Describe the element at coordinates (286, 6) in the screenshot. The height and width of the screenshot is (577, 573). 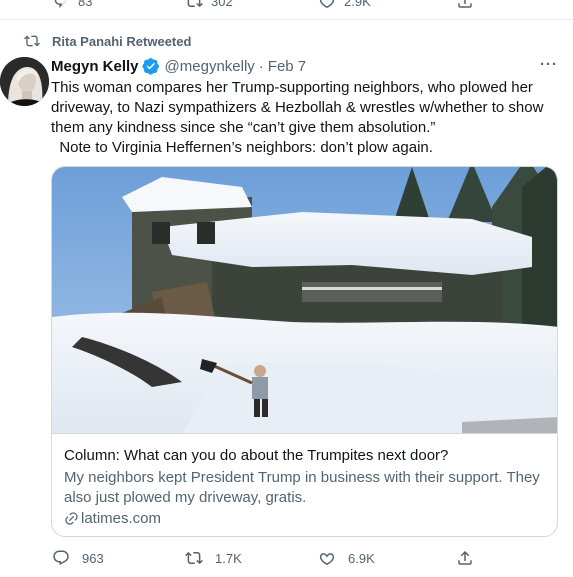
I see `previous-tweet-actions: 83 302 2.9K` at that location.